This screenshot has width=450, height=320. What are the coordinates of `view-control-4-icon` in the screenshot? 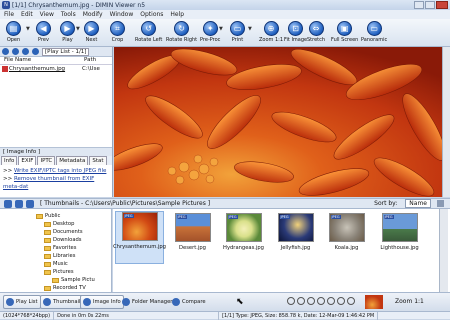 It's located at (321, 301).